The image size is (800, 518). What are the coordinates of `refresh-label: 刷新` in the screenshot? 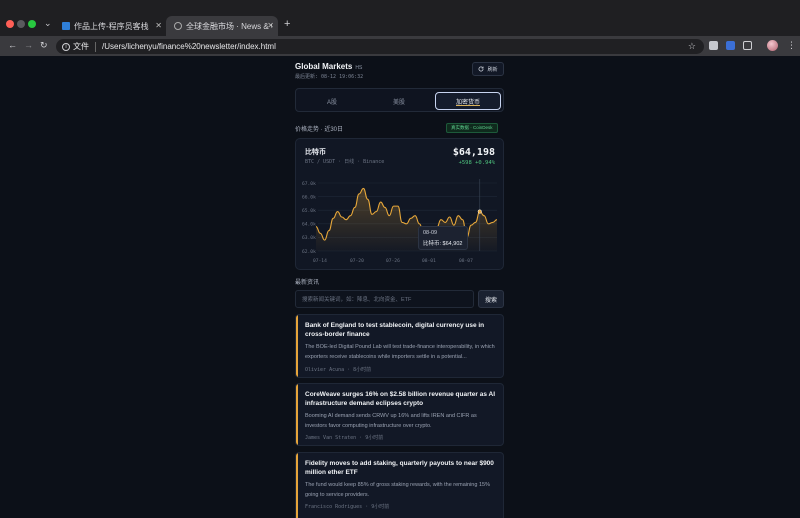 It's located at (492, 69).